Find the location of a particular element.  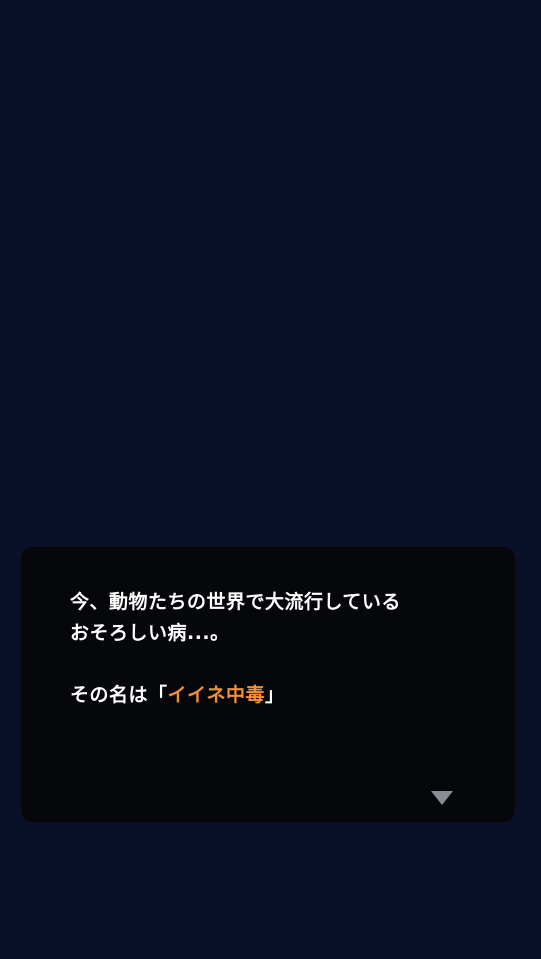

dialog-line-2: おそろしい病...。 is located at coordinates (150, 633).